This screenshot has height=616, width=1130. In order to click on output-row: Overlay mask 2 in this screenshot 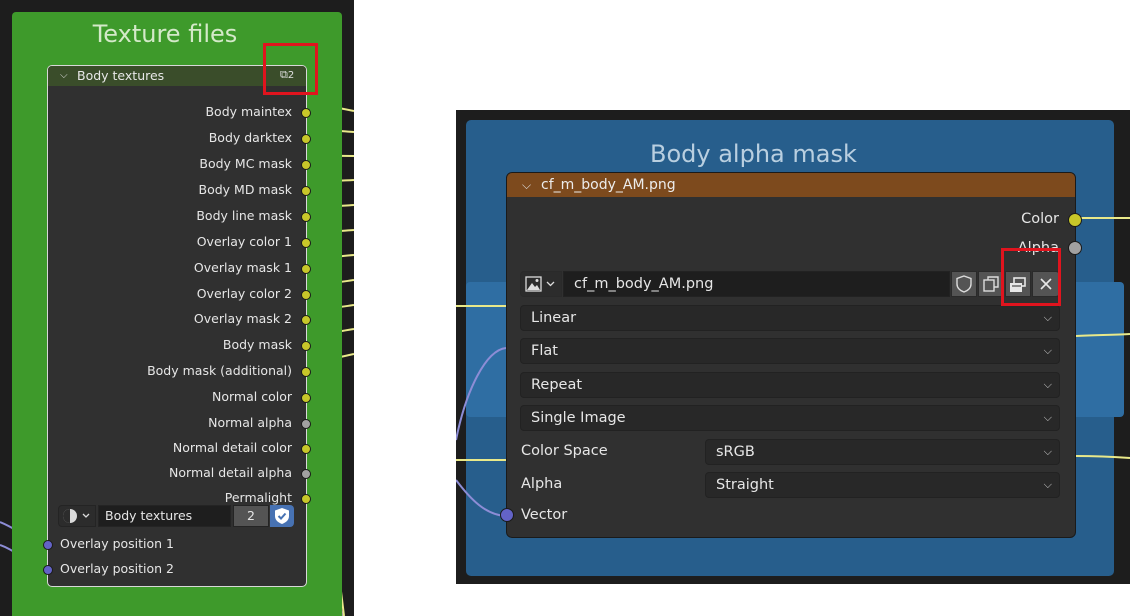, I will do `click(243, 318)`.